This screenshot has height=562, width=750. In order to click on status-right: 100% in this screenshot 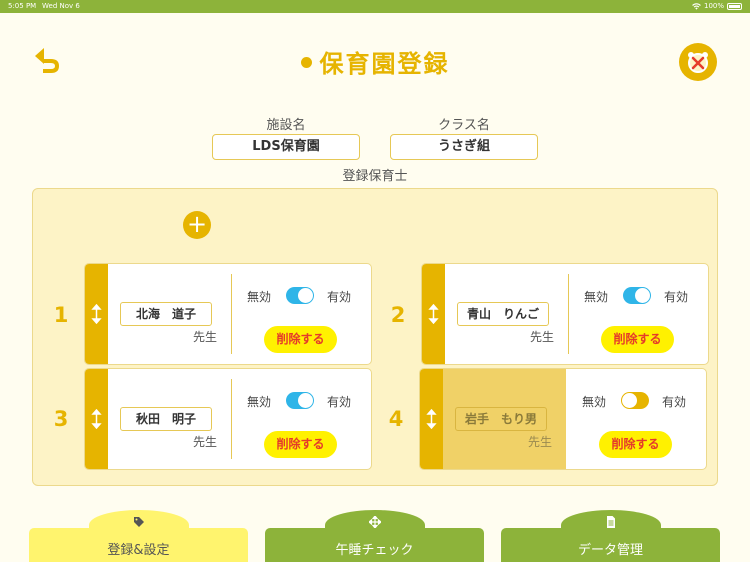, I will do `click(717, 6)`.